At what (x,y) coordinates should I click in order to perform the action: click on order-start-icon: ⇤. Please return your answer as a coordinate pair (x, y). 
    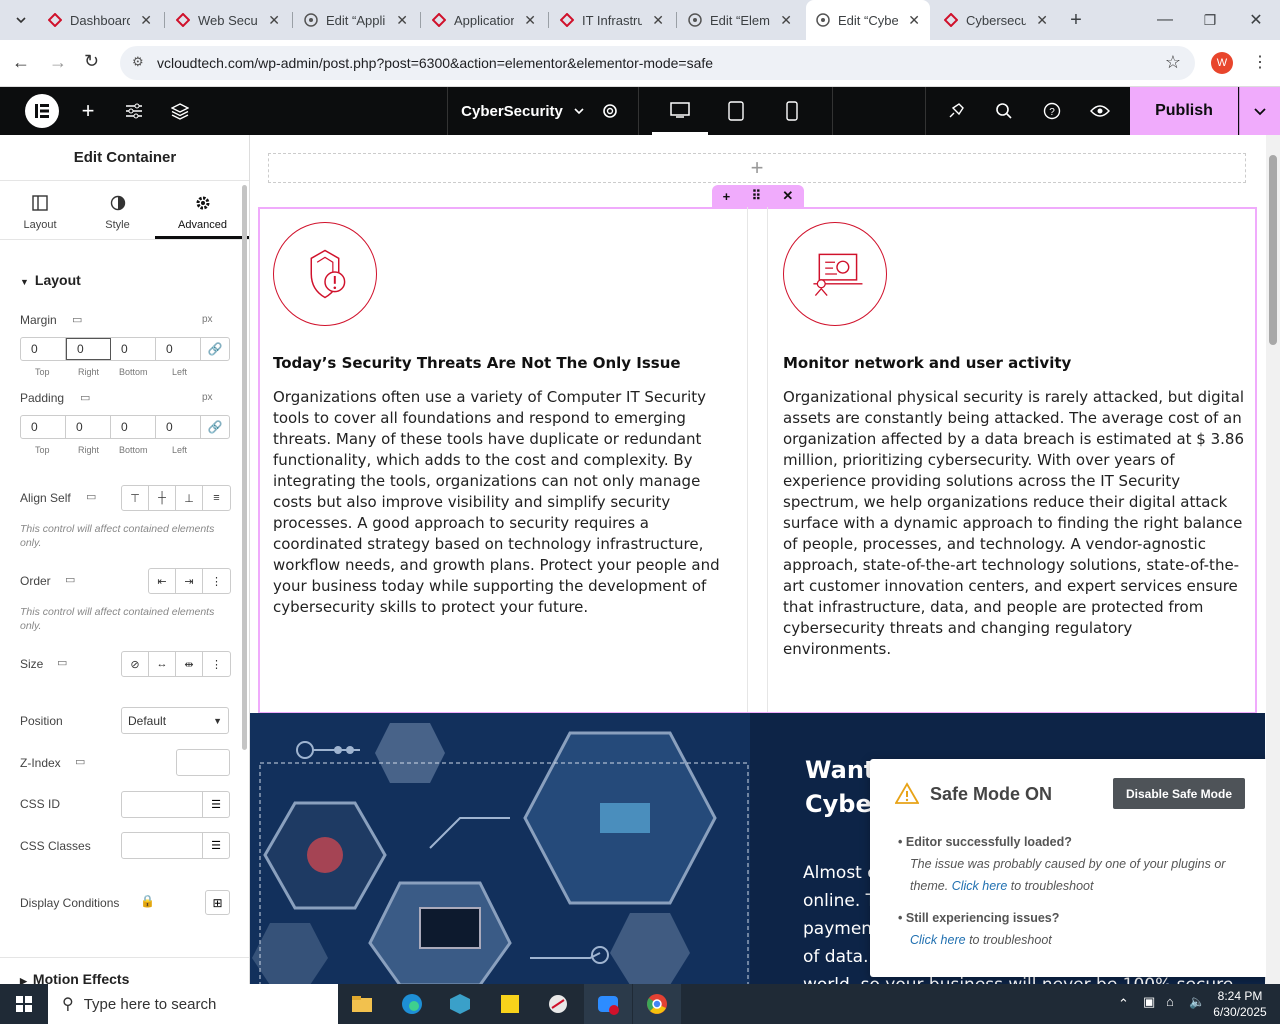
    Looking at the image, I should click on (162, 581).